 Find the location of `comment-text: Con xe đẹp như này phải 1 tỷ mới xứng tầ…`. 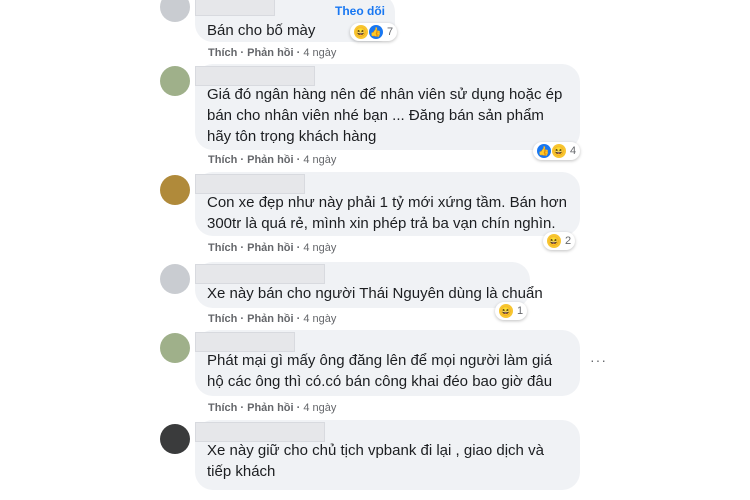

comment-text: Con xe đẹp như này phải 1 tỷ mới xứng tầ… is located at coordinates (387, 213).